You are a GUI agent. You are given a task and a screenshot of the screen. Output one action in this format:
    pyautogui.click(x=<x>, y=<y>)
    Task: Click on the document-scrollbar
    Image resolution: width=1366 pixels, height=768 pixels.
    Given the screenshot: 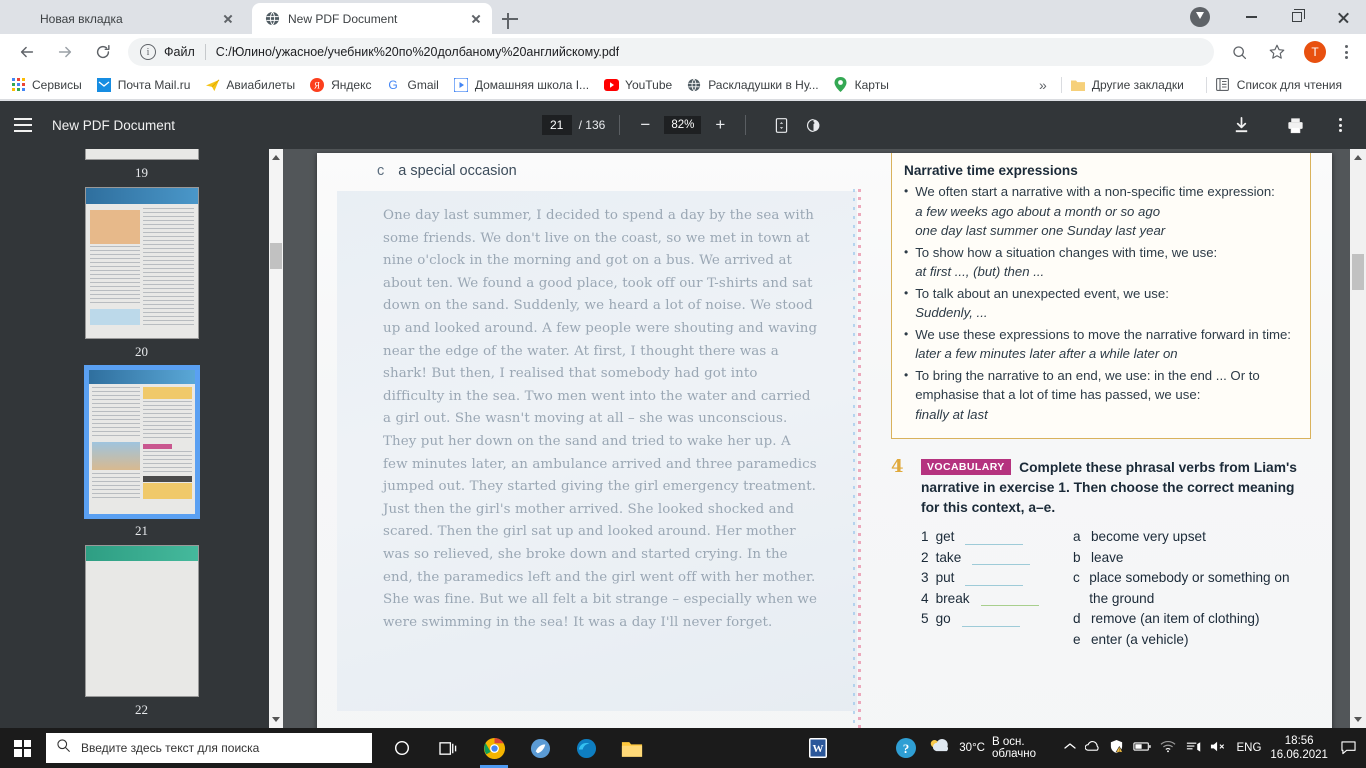 What is the action you would take?
    pyautogui.click(x=1358, y=438)
    